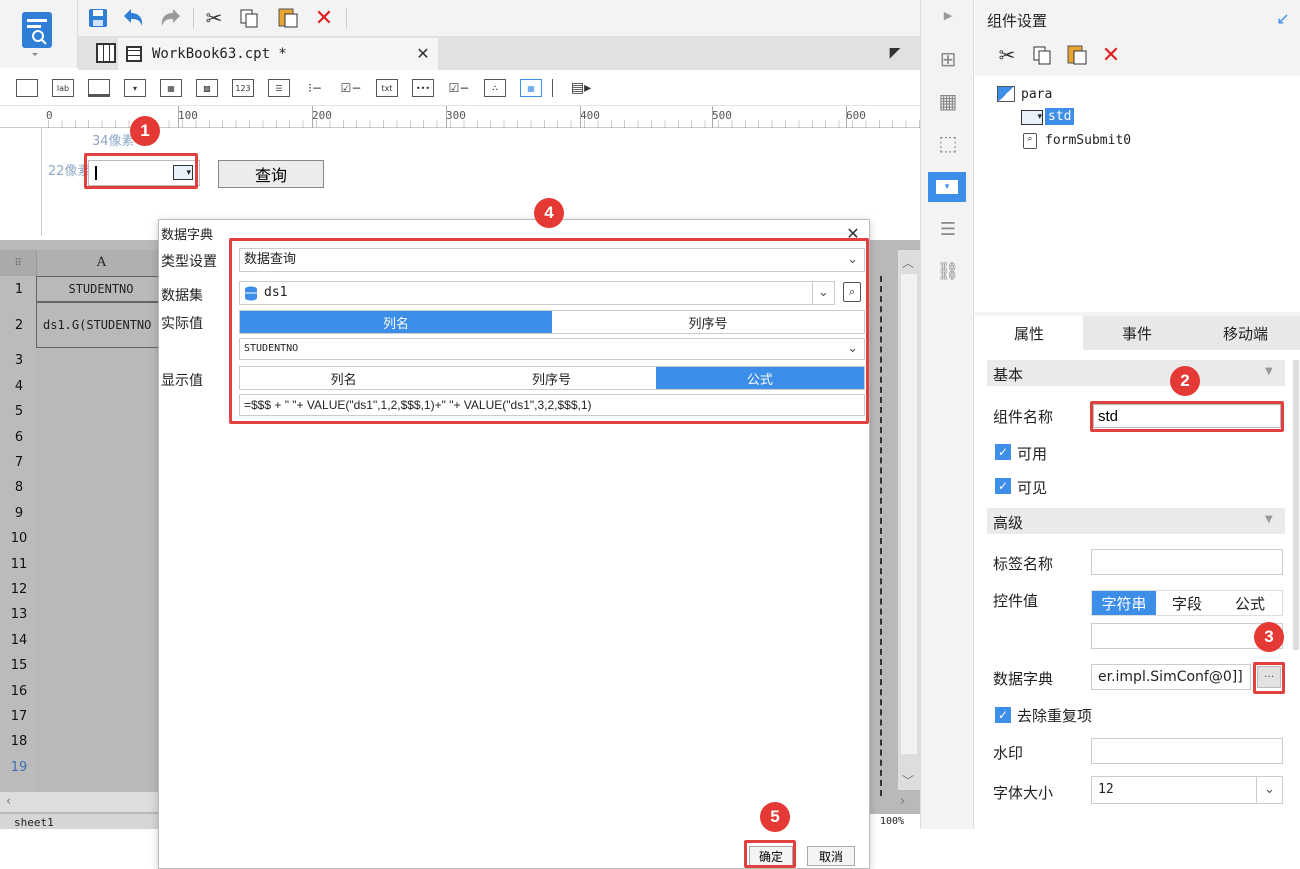 This screenshot has height=869, width=1300. Describe the element at coordinates (948, 271) in the screenshot. I see `link-icon: ⛓` at that location.